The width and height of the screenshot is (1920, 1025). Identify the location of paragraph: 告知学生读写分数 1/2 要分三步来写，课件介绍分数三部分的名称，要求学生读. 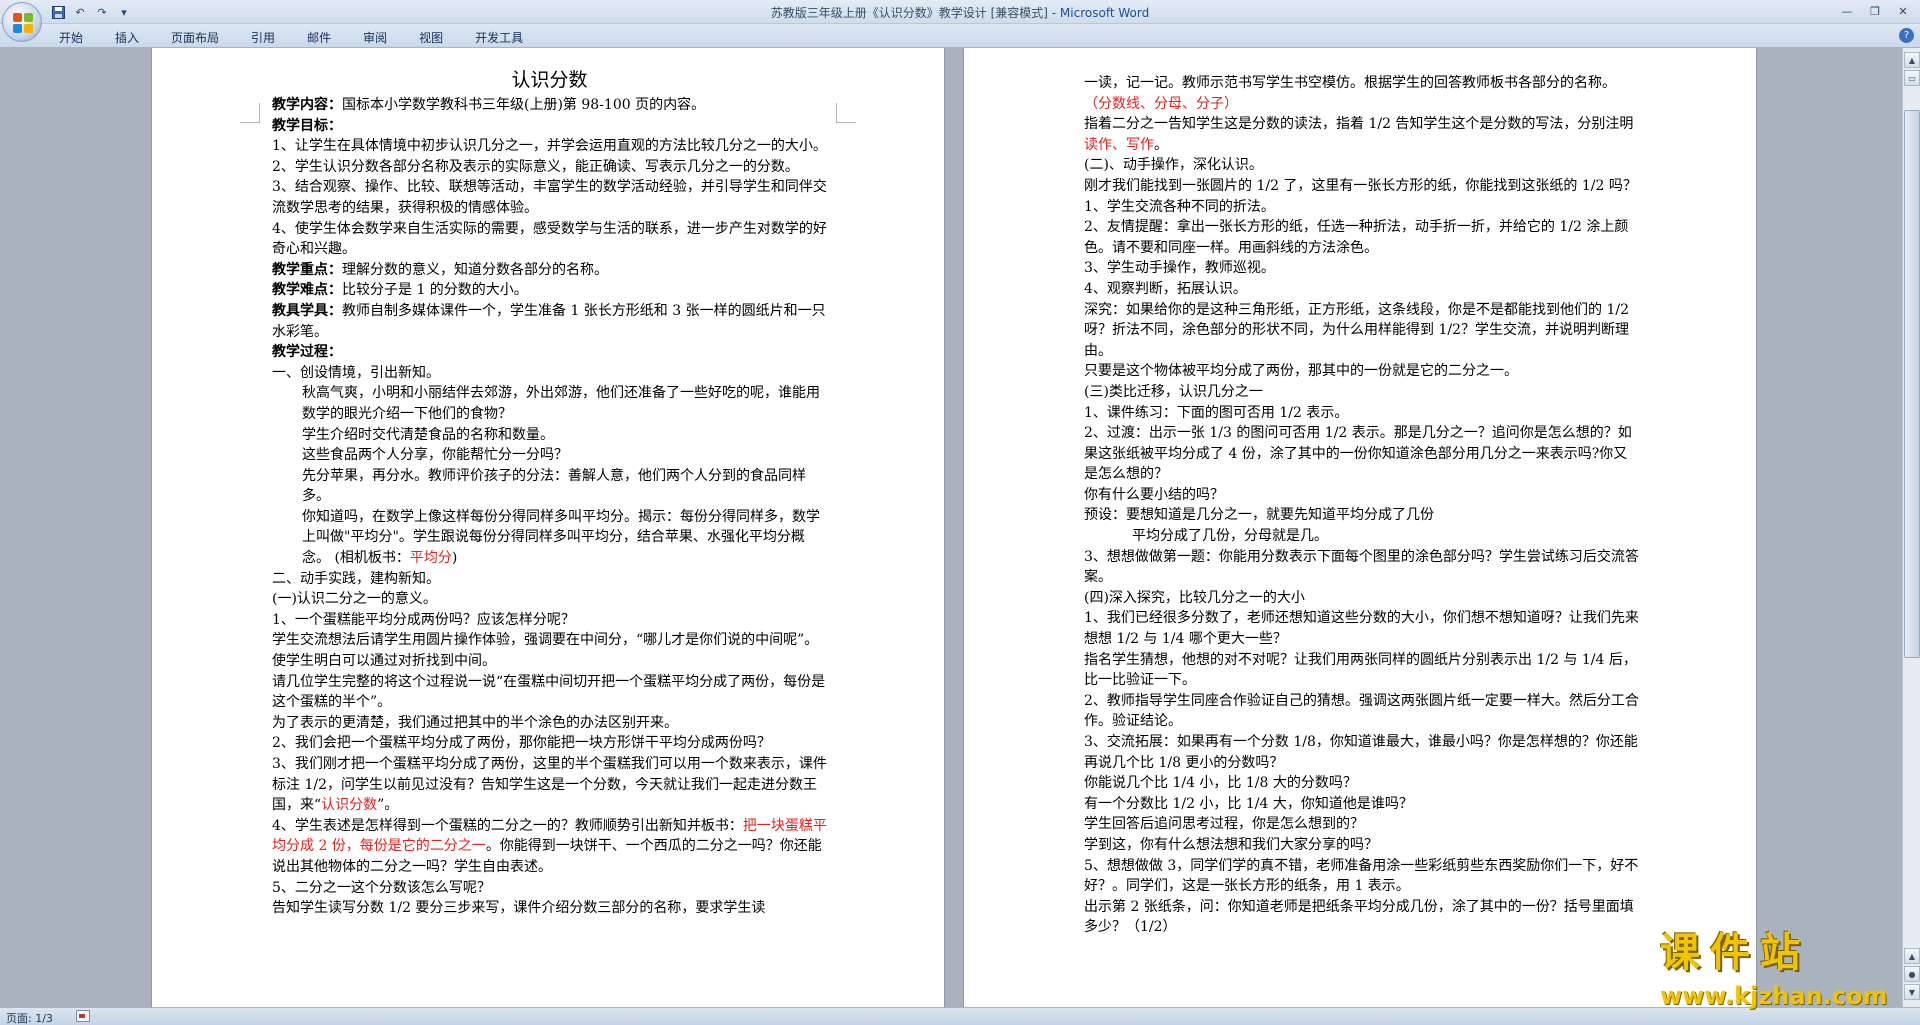
(519, 908).